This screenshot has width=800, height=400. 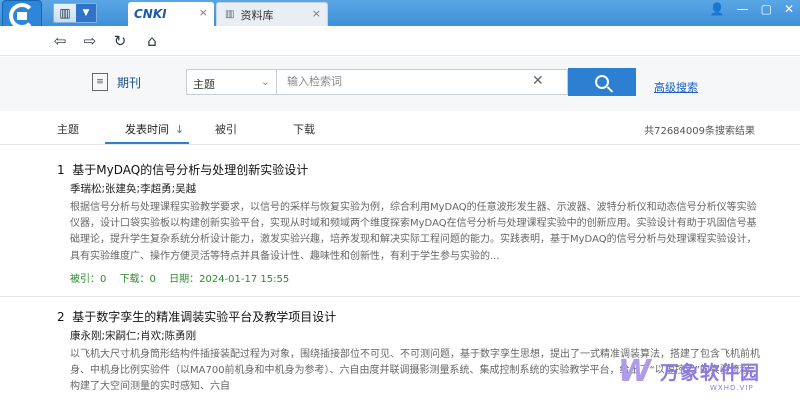 I want to click on chevron-down-icon: ⌄, so click(x=265, y=81).